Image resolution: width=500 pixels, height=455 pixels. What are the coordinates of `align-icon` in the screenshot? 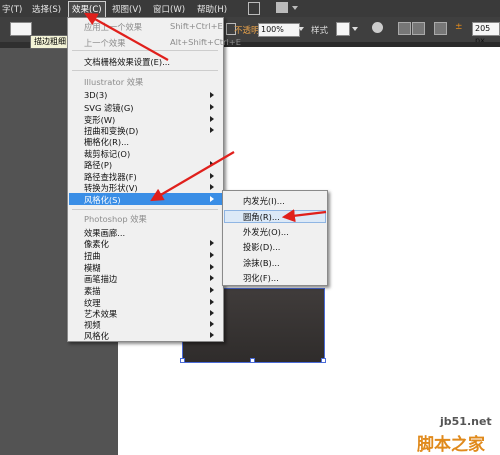 It's located at (404, 28).